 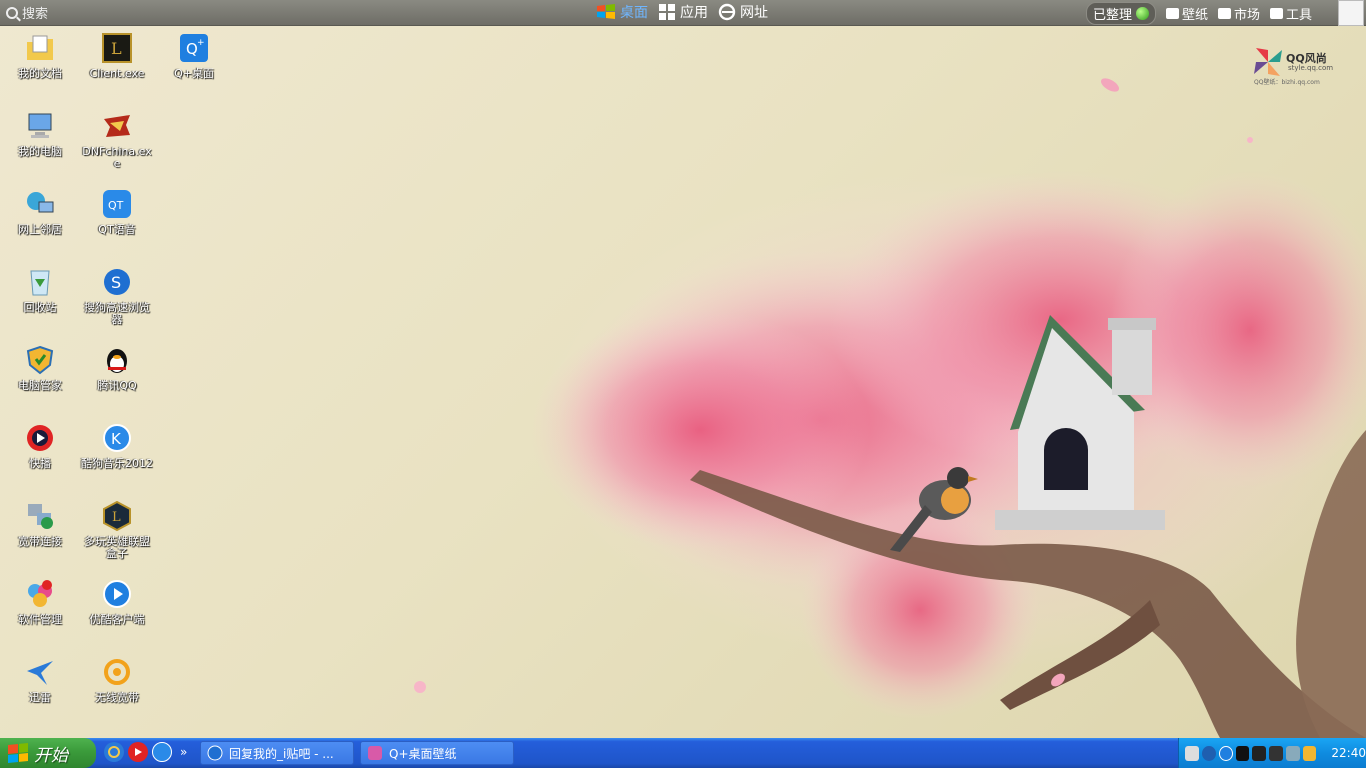 I want to click on qt-voice-icon: QT, so click(x=117, y=204).